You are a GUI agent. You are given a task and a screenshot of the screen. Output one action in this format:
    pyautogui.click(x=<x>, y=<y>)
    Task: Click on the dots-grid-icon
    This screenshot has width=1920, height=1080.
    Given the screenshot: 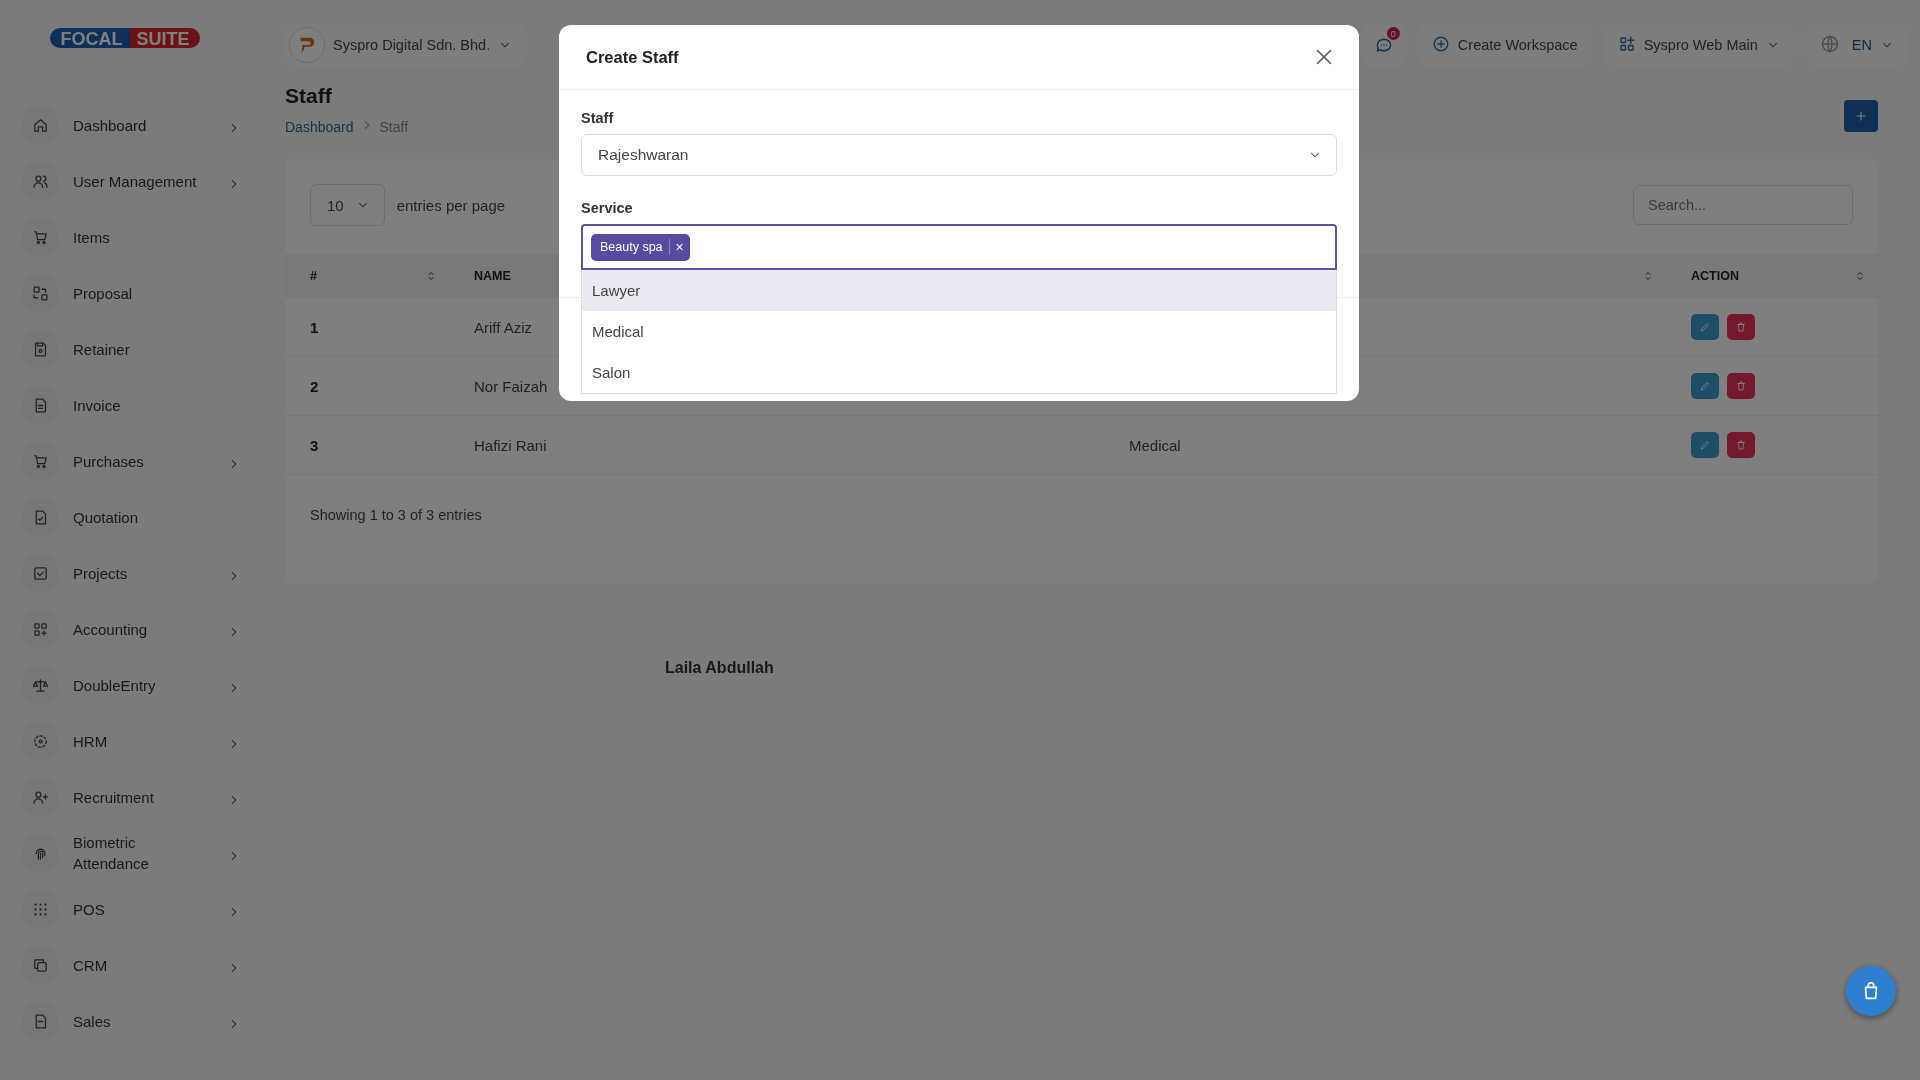 What is the action you would take?
    pyautogui.click(x=40, y=909)
    